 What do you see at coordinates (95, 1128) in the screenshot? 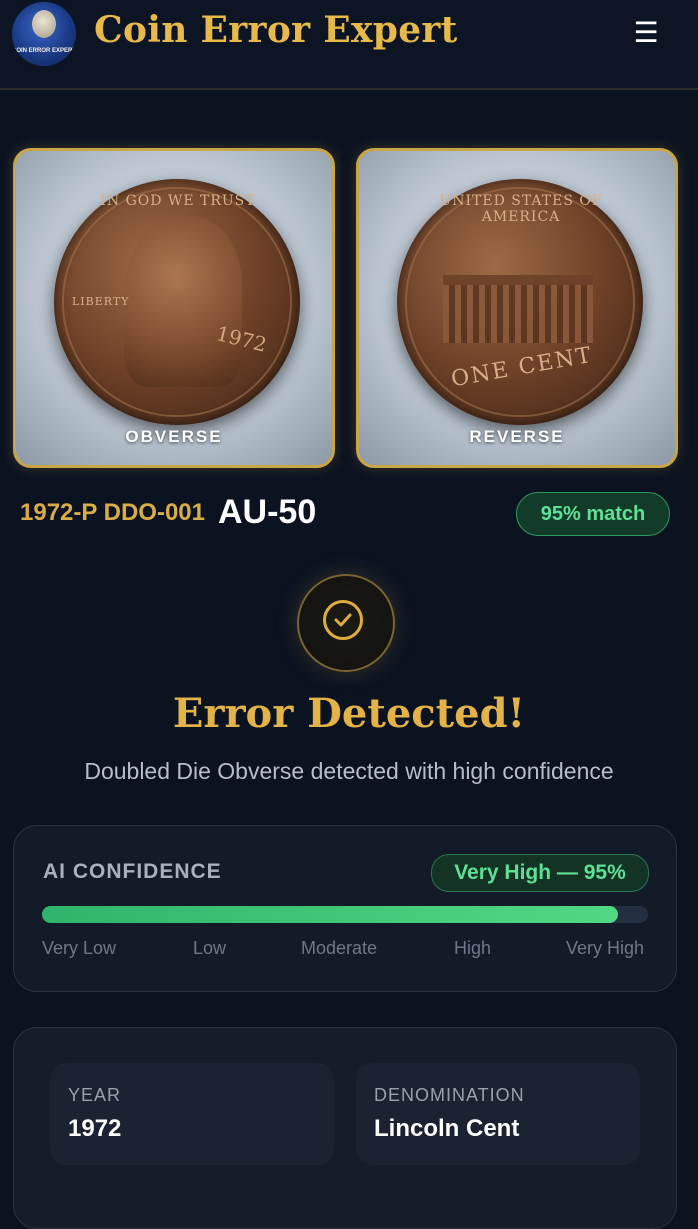
I see `year-value: 1972` at bounding box center [95, 1128].